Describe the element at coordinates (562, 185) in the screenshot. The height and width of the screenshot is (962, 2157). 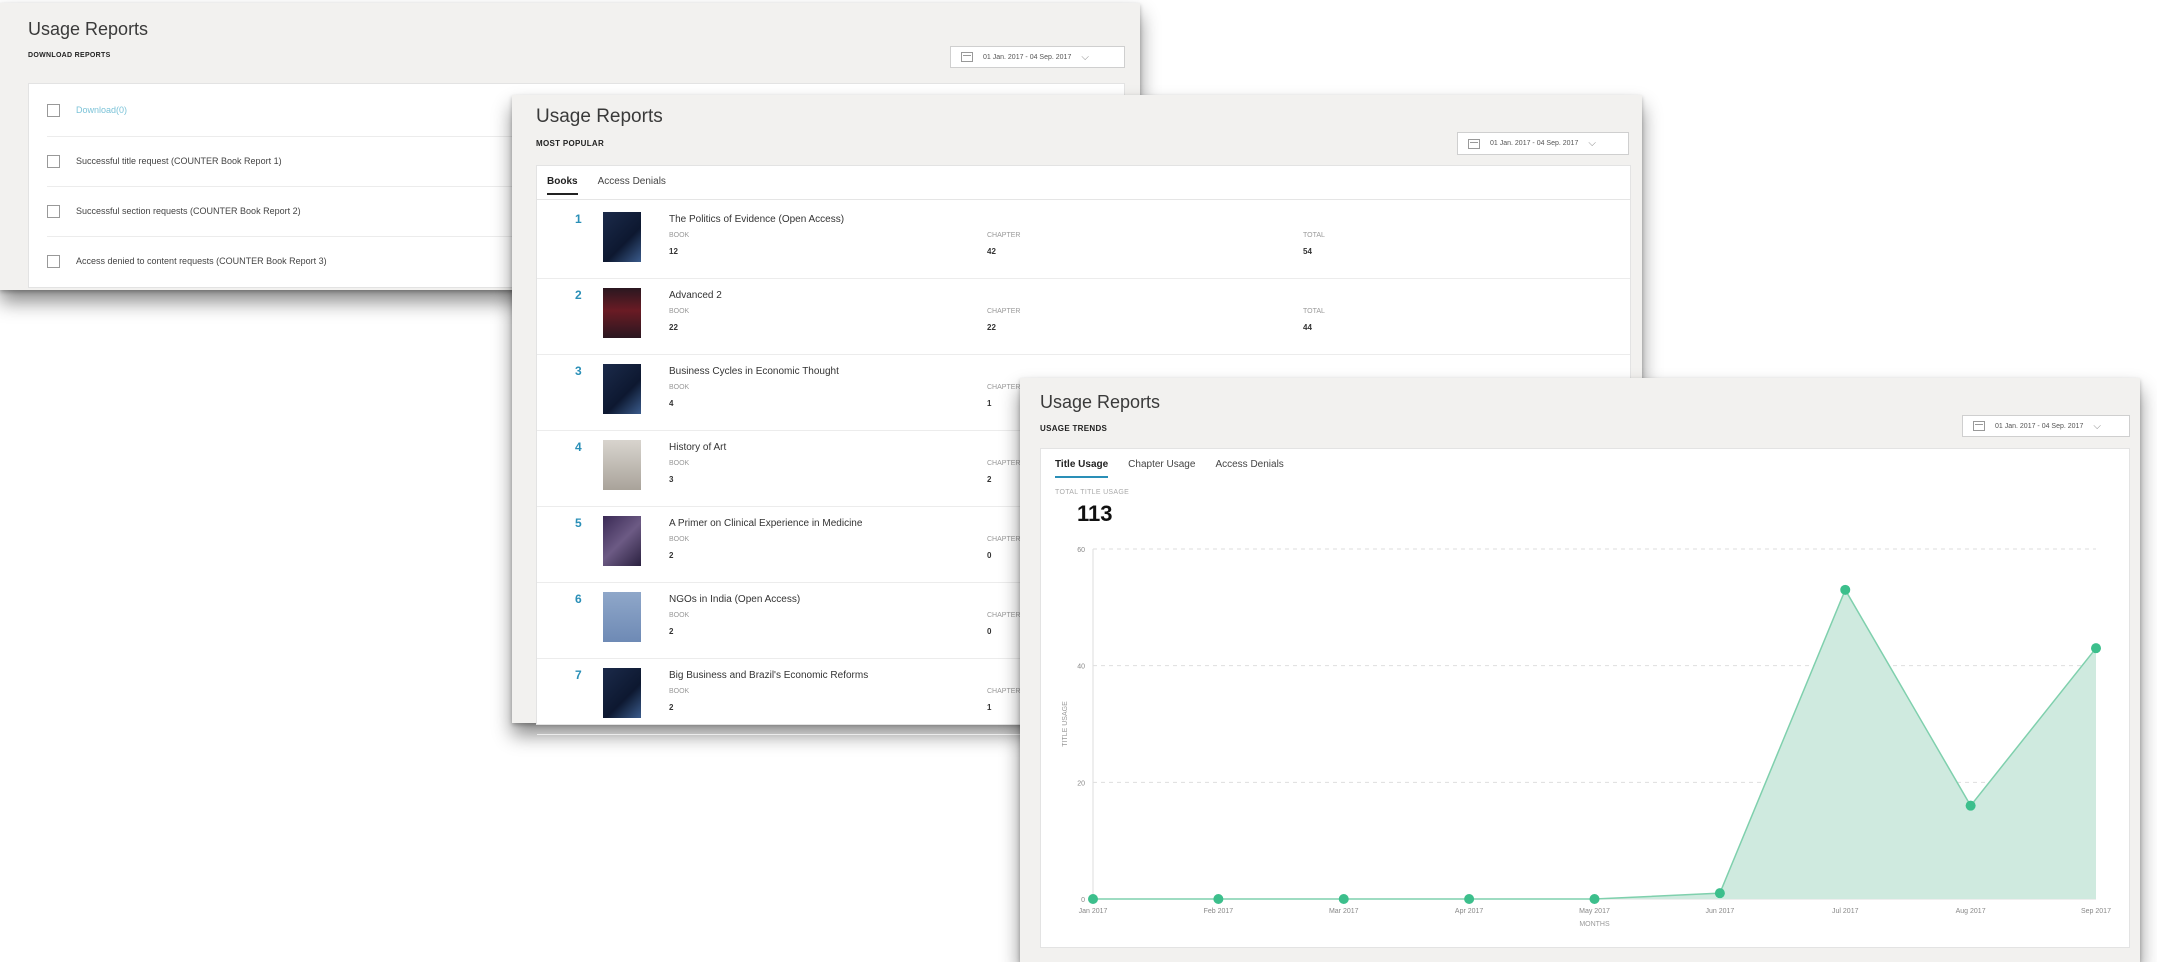
I see `tab-books: Books` at that location.